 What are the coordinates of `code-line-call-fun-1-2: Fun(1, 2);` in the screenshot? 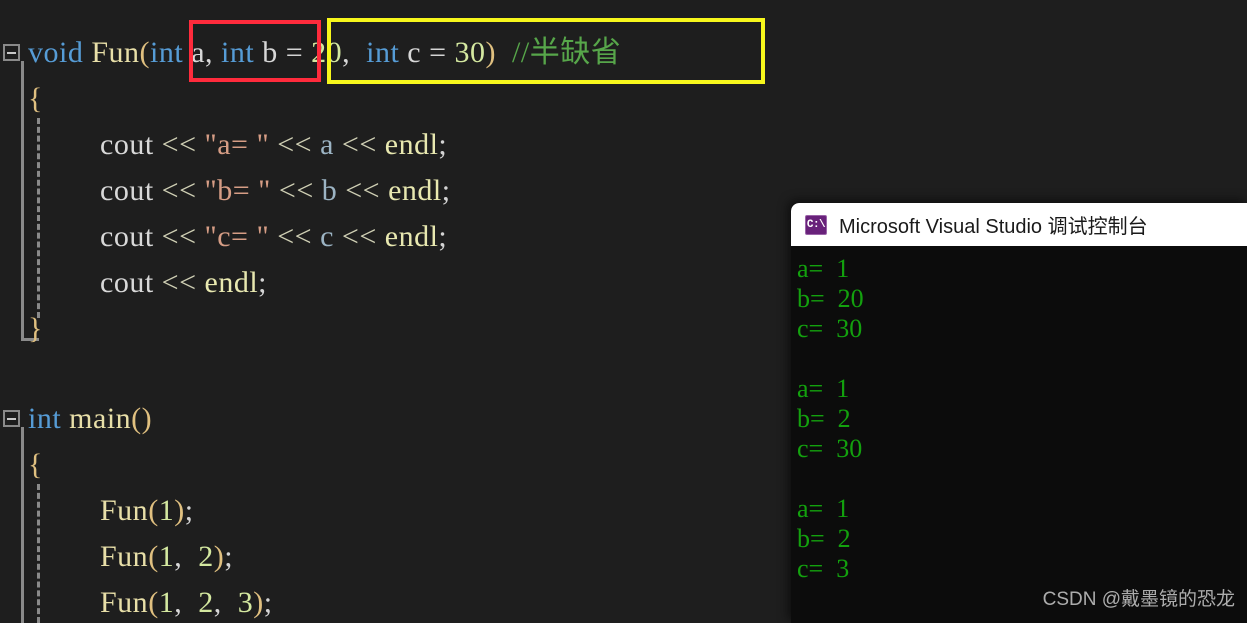 It's located at (166, 557).